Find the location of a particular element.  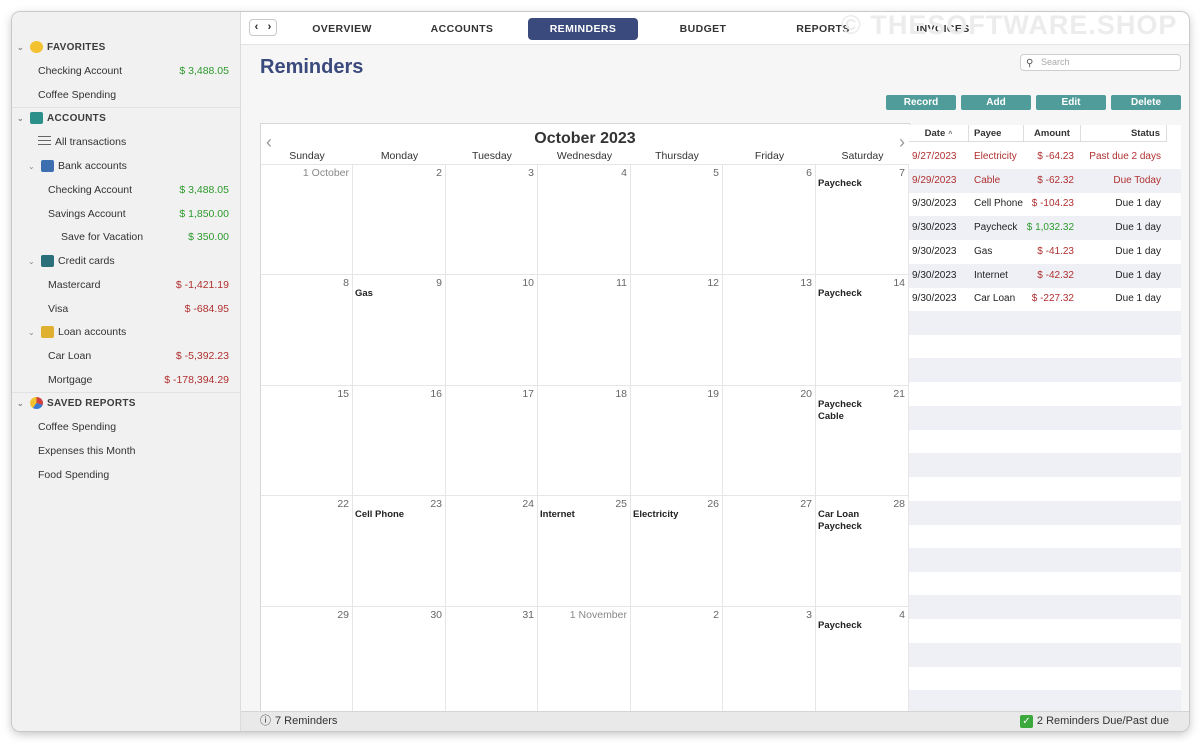

reminder-payee: Cable is located at coordinates (987, 180).